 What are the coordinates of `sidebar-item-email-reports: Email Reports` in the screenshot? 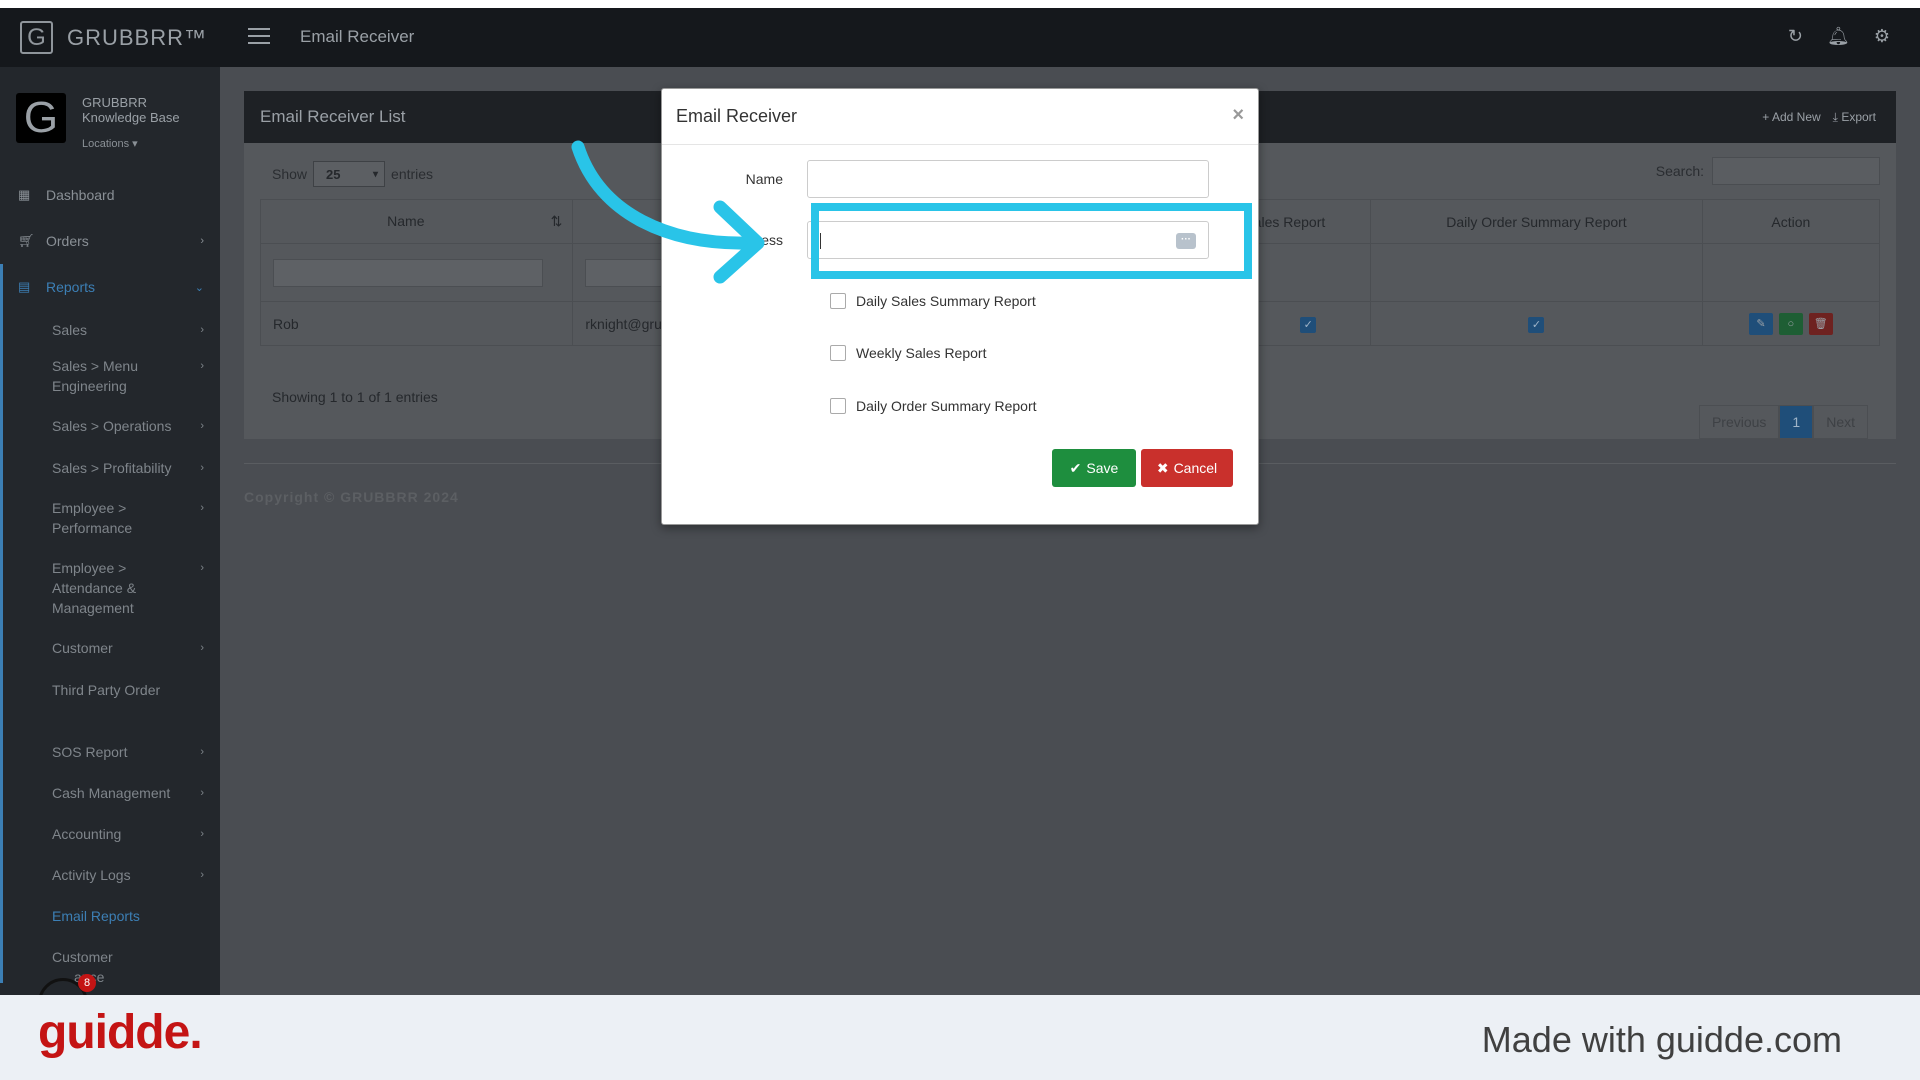 It's located at (111, 922).